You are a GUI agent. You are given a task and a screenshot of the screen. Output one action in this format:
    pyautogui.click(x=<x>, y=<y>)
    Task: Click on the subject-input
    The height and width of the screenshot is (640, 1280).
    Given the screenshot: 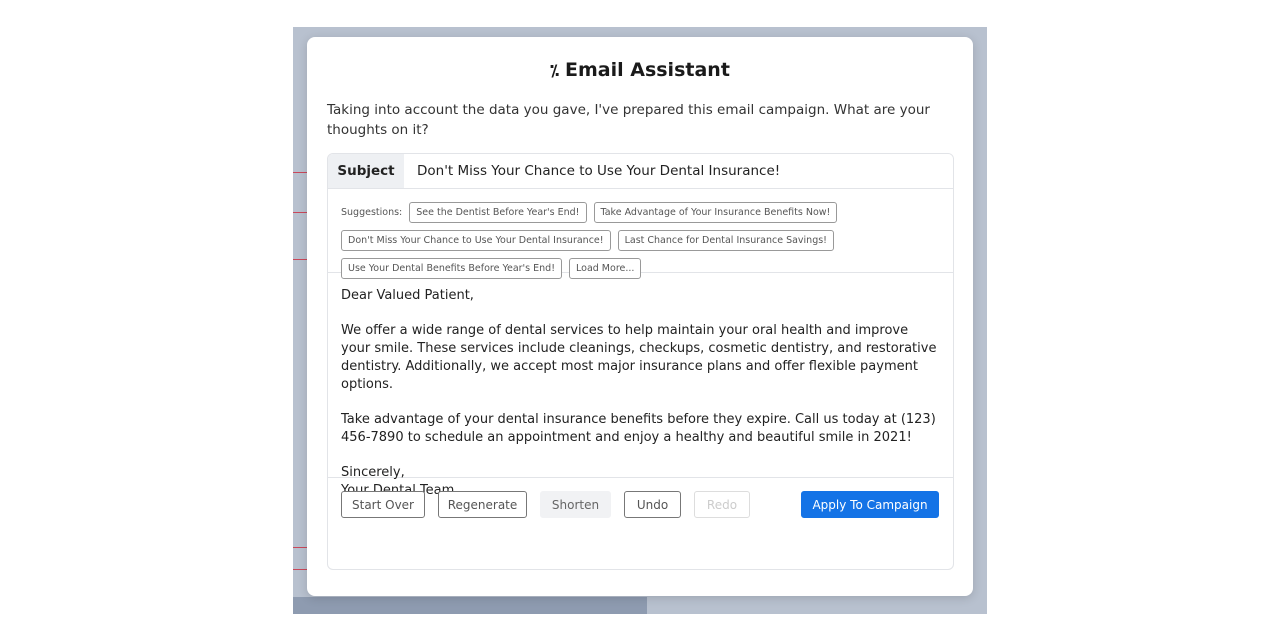 What is the action you would take?
    pyautogui.click(x=678, y=171)
    